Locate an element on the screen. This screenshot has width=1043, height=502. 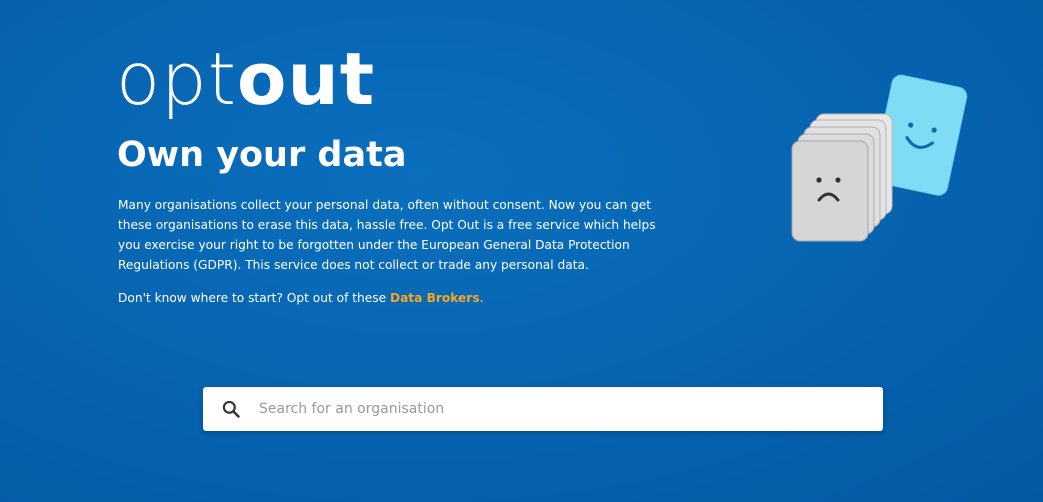
page-title: Own your data is located at coordinates (262, 155).